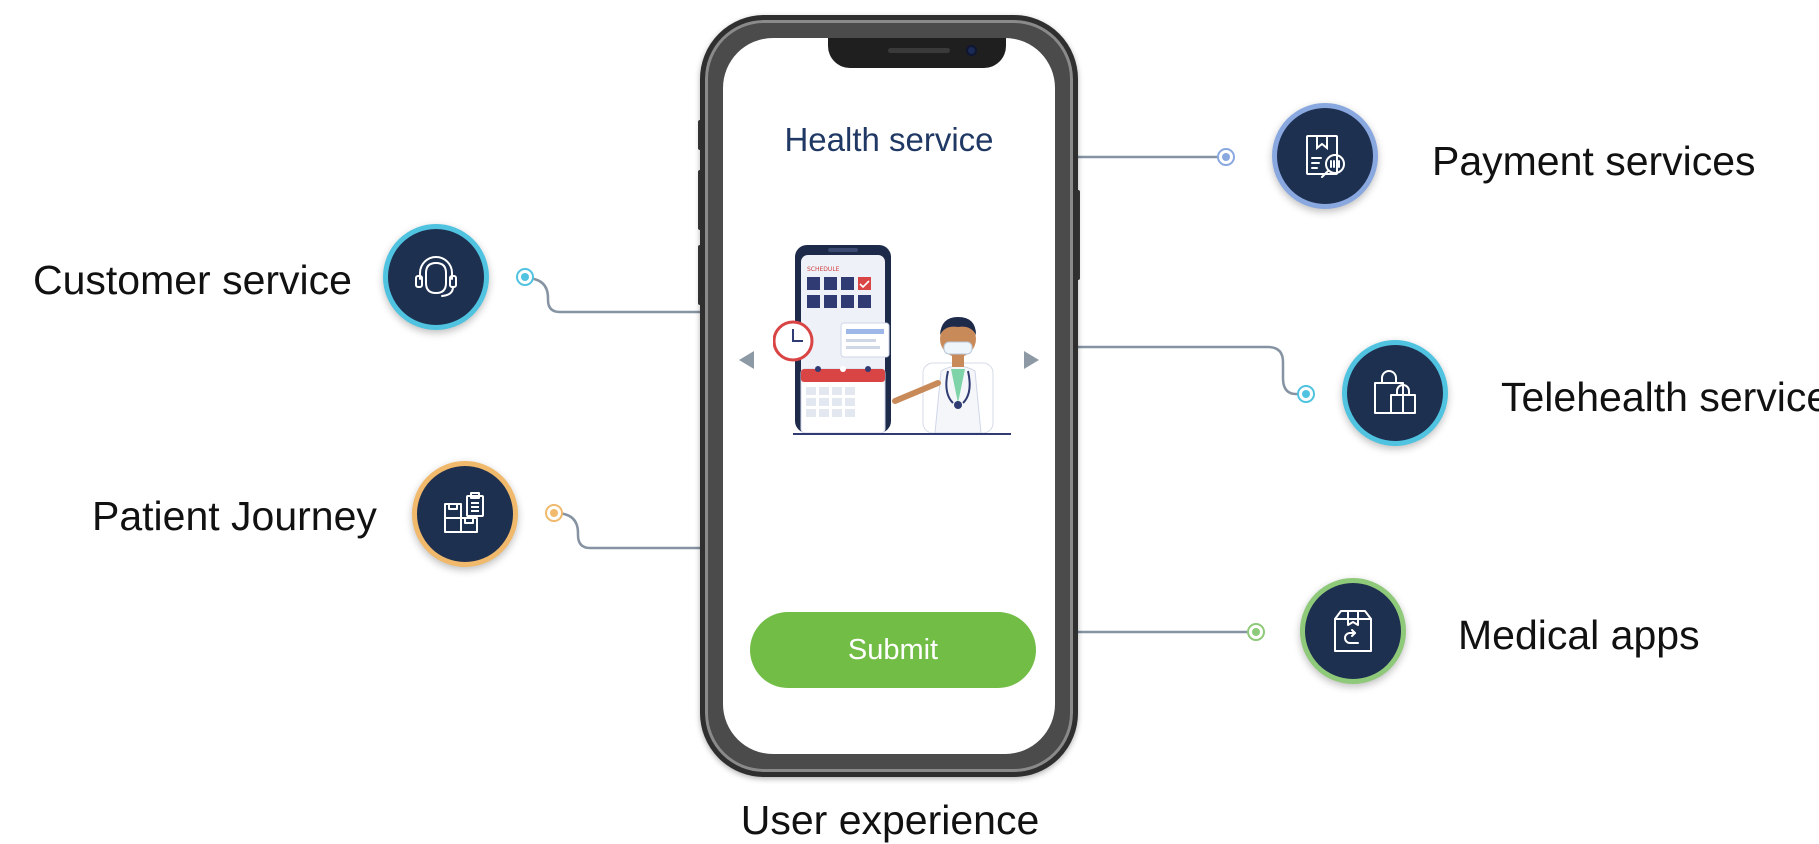  I want to click on screen-title: Health service, so click(889, 139).